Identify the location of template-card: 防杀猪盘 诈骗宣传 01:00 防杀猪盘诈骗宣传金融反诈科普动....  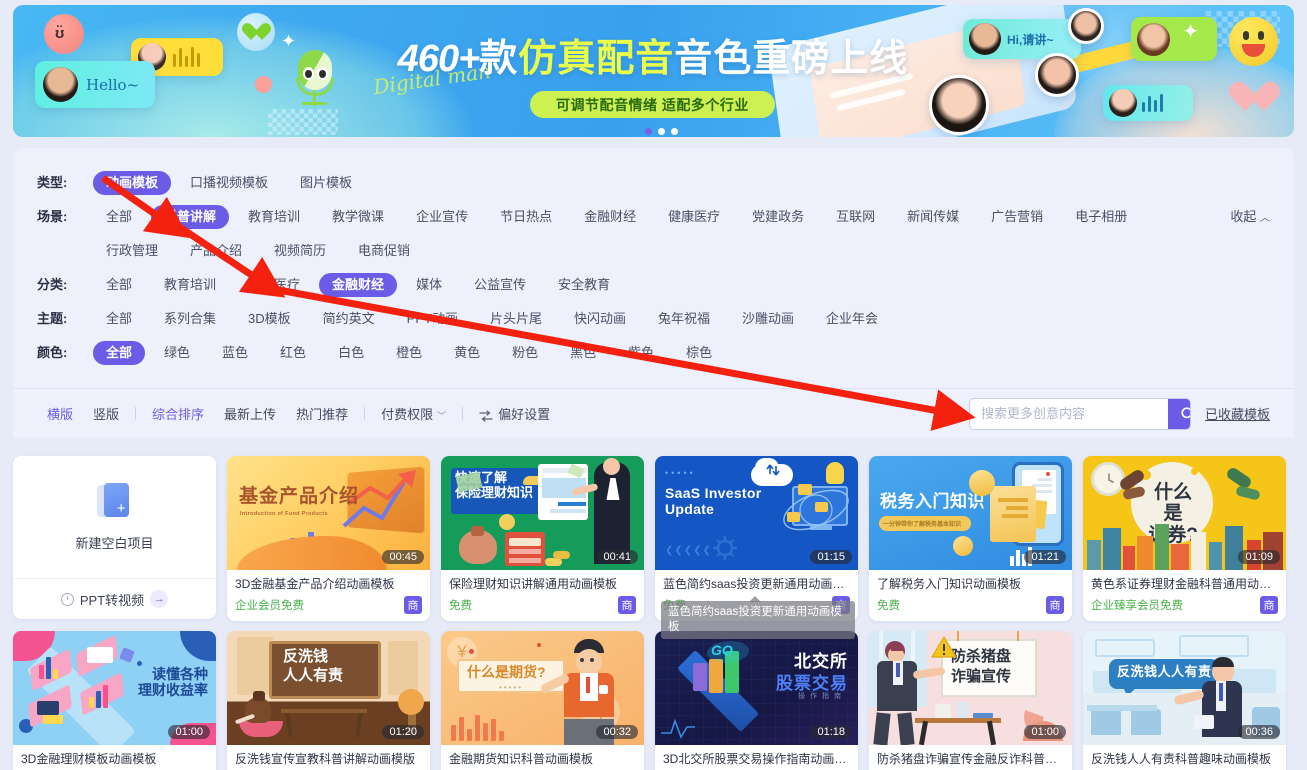
(970, 700).